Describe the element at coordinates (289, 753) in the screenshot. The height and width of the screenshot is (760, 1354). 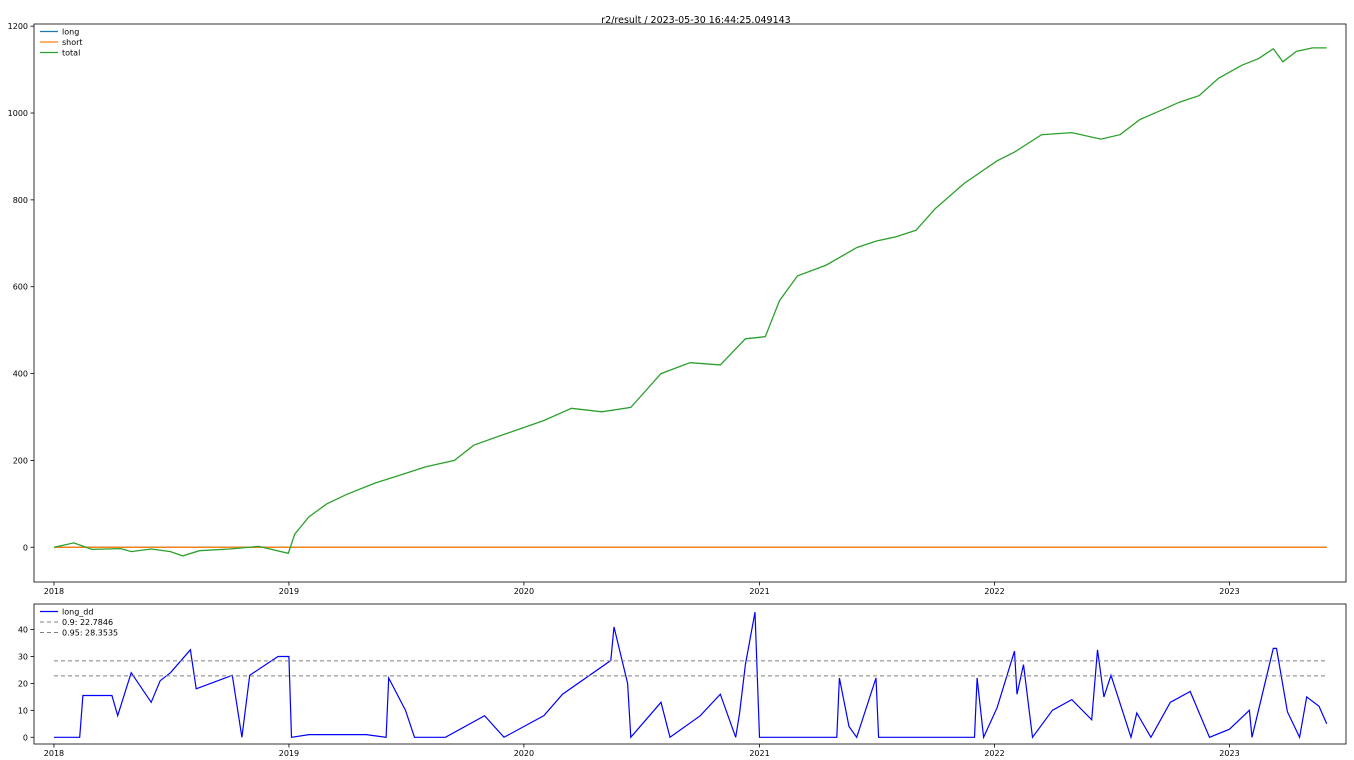
I see `chart1-x-tick-label: 2019` at that location.